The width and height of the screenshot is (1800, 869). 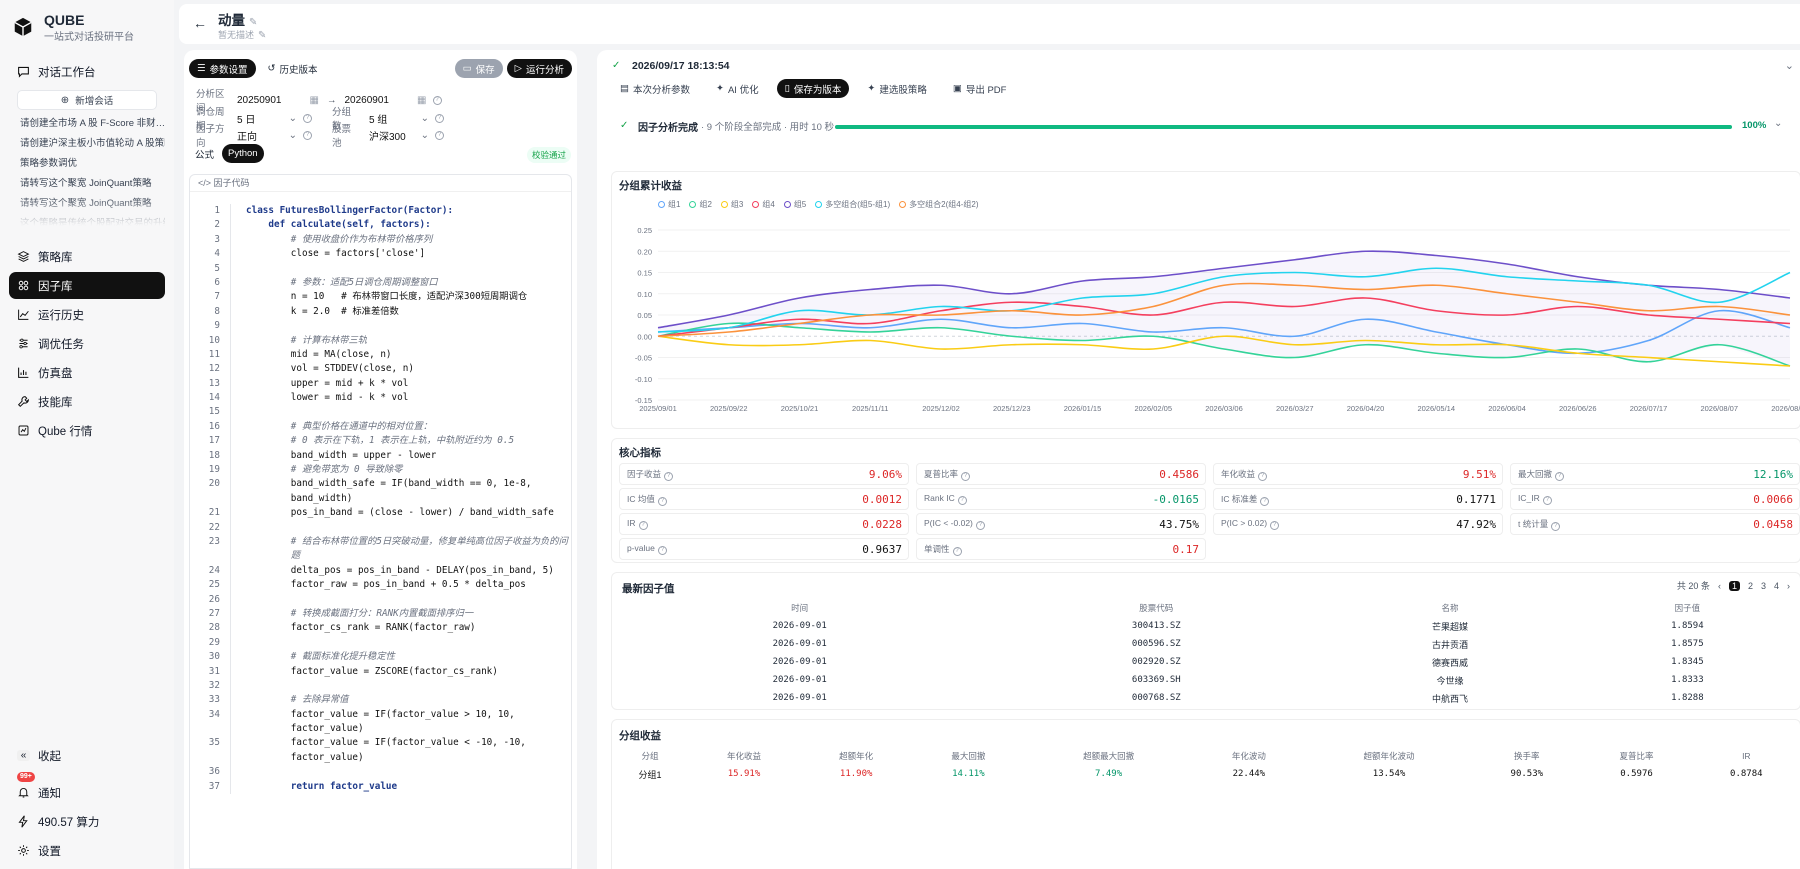 What do you see at coordinates (1763, 586) in the screenshot?
I see `page-3: 3` at bounding box center [1763, 586].